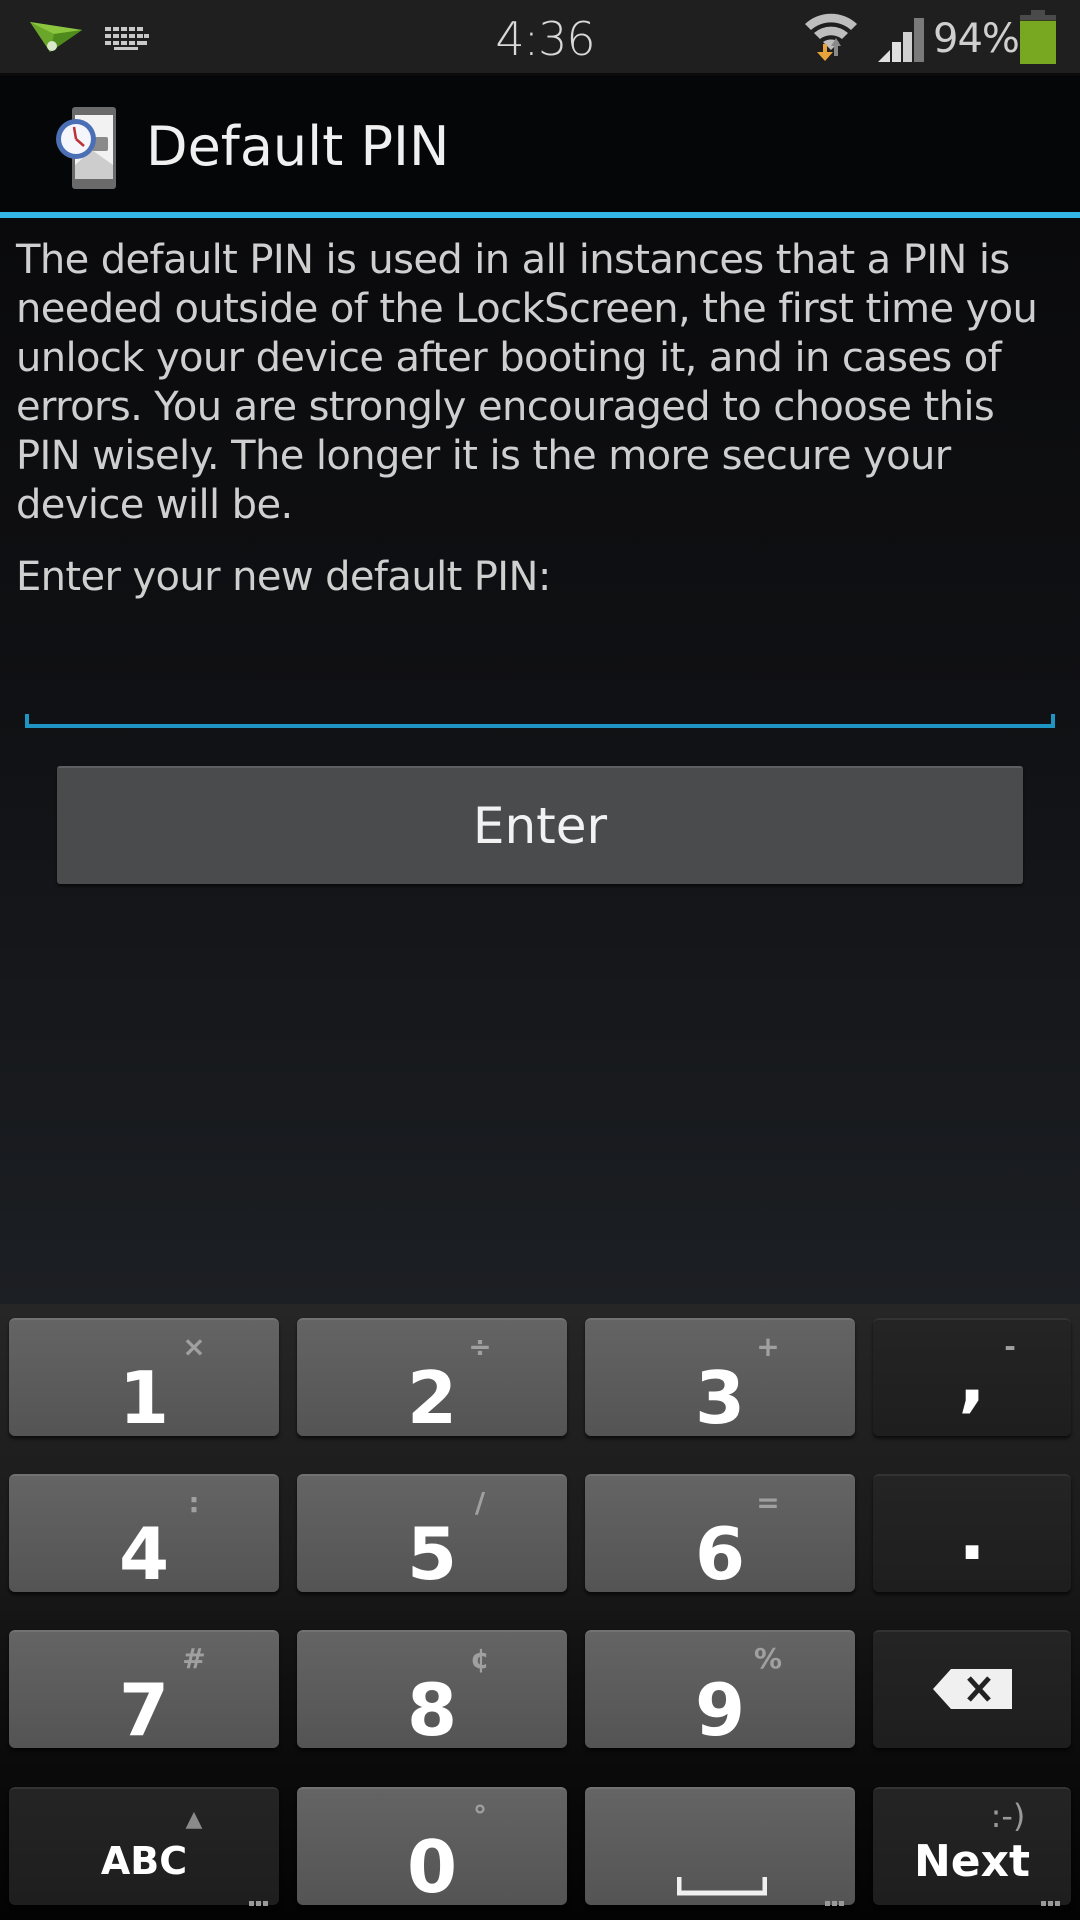 The height and width of the screenshot is (1920, 1080). I want to click on key-6: 6 =, so click(720, 1535).